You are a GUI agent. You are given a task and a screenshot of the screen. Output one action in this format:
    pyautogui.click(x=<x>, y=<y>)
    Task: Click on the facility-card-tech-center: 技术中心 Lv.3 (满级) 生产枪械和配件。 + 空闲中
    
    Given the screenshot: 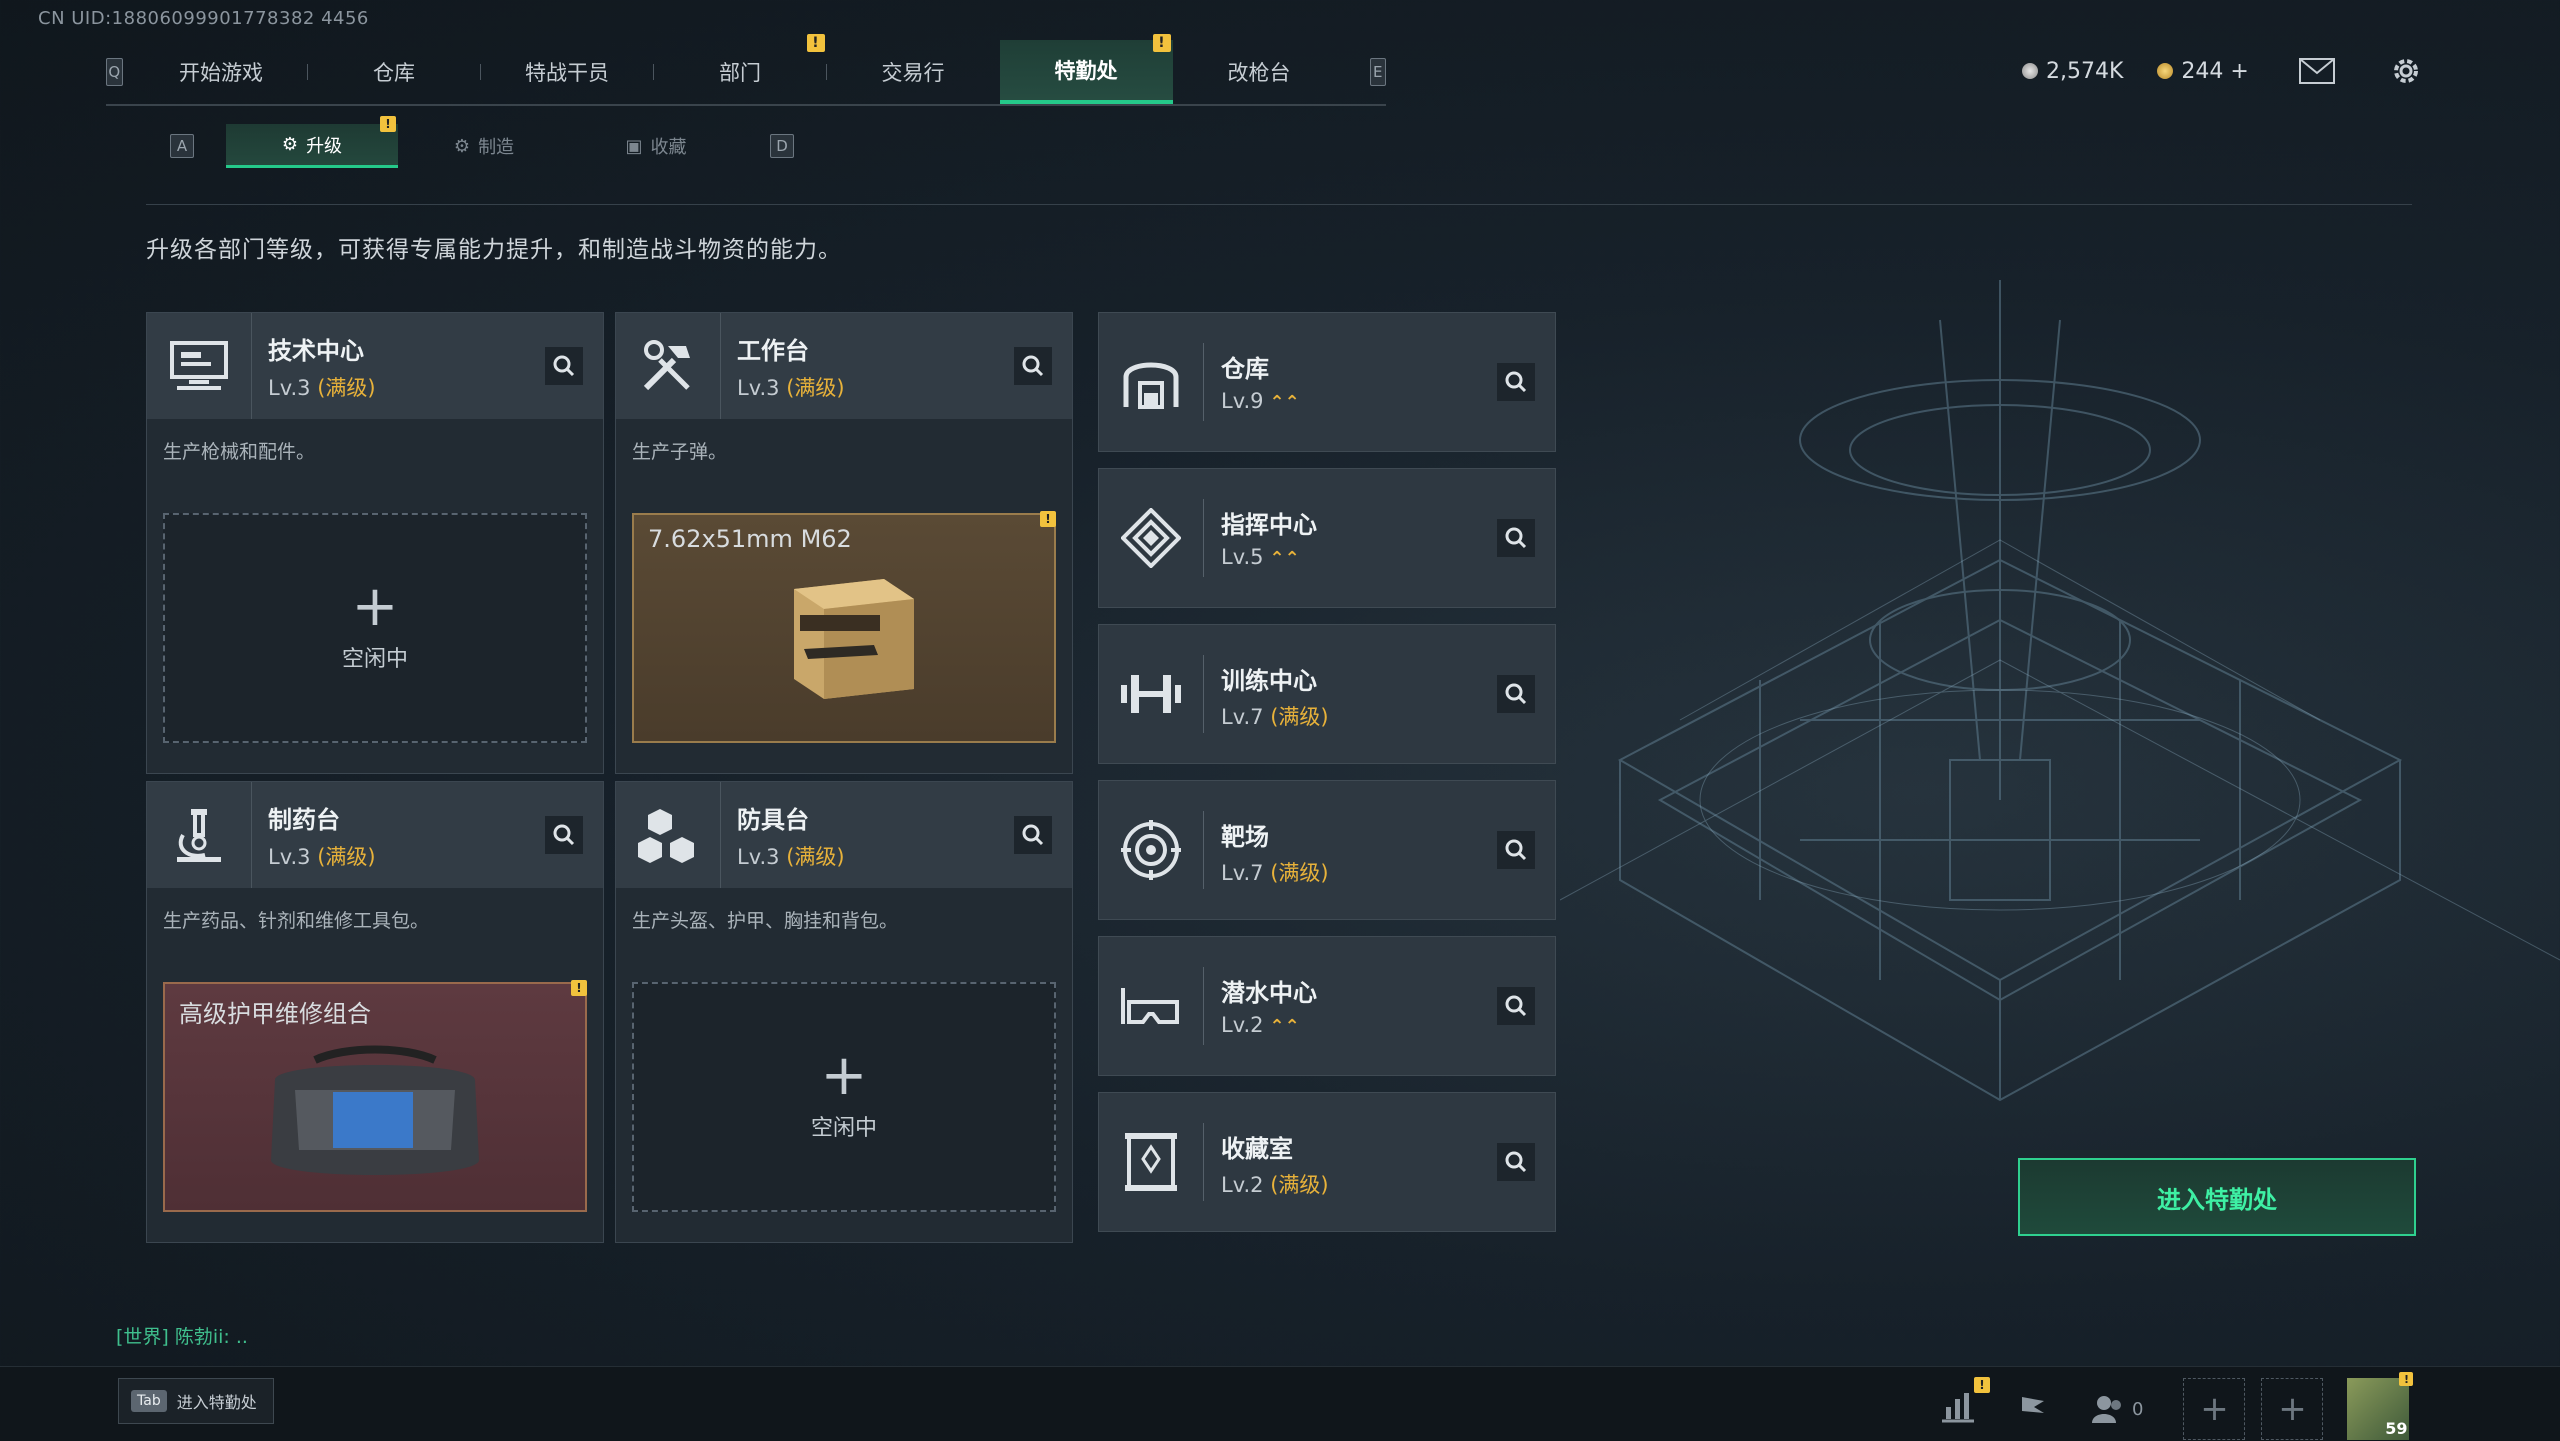 What is the action you would take?
    pyautogui.click(x=375, y=543)
    